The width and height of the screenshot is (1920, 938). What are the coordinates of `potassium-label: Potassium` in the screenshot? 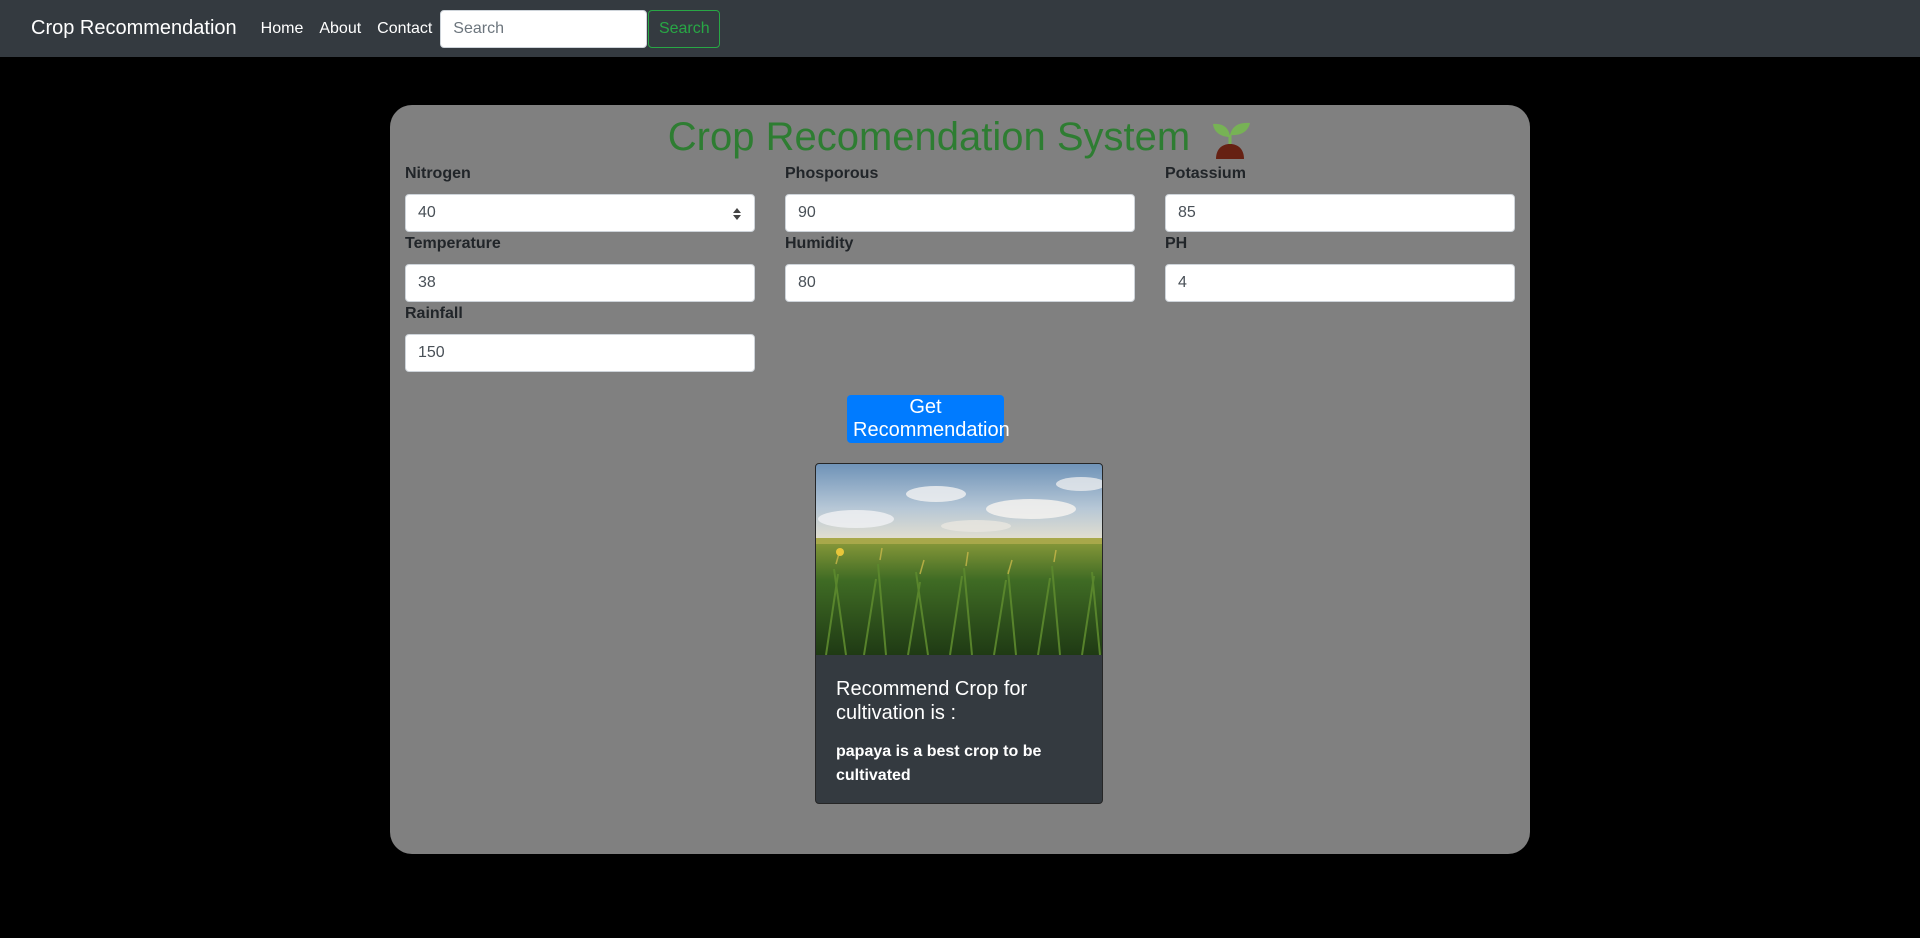 It's located at (1205, 173).